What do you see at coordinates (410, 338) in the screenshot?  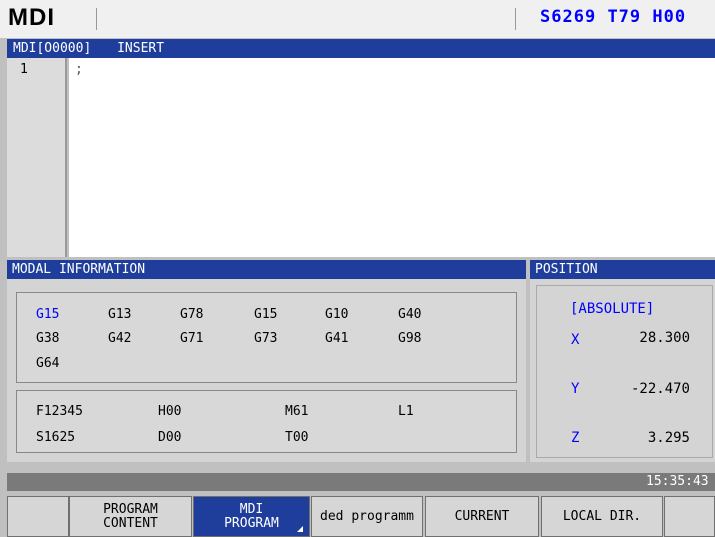 I see `gcode-item: G98` at bounding box center [410, 338].